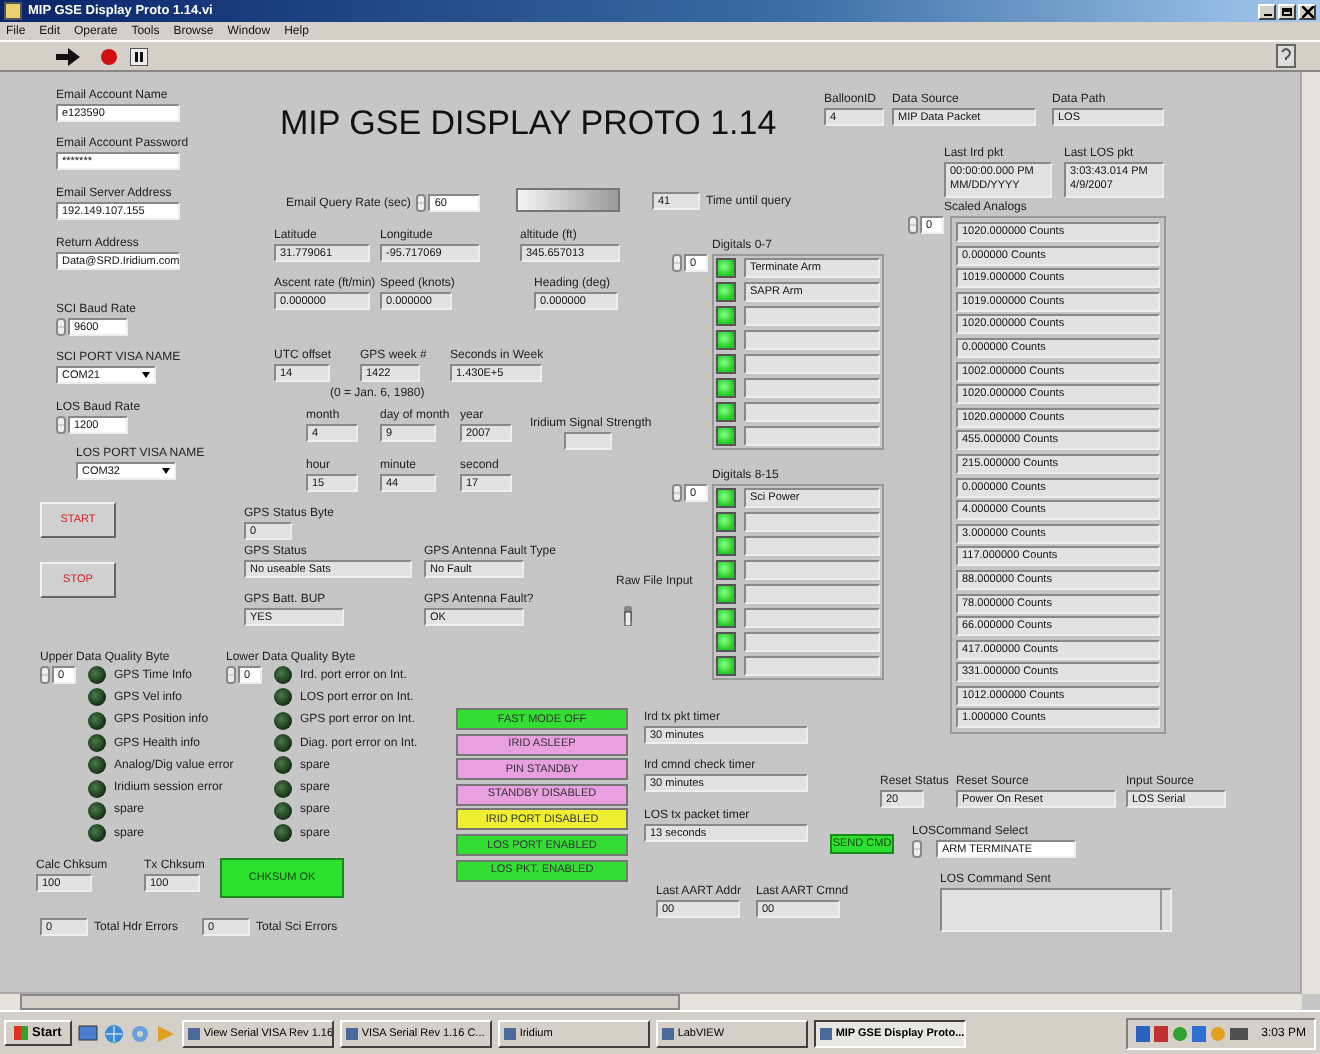 Image resolution: width=1320 pixels, height=1054 pixels. What do you see at coordinates (1286, 56) in the screenshot?
I see `help-icon` at bounding box center [1286, 56].